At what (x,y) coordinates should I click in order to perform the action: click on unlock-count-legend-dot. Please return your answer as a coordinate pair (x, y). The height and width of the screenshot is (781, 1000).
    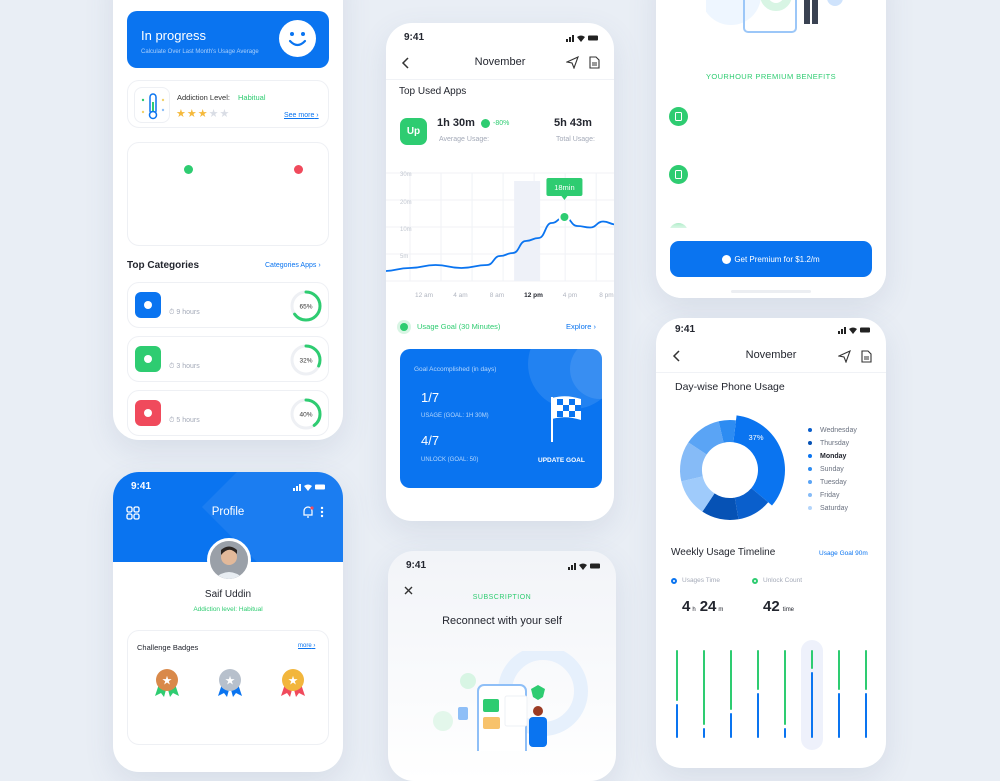
    Looking at the image, I should click on (755, 581).